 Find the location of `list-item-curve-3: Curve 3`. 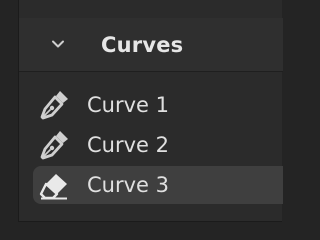

list-item-curve-3: Curve 3 is located at coordinates (158, 185).